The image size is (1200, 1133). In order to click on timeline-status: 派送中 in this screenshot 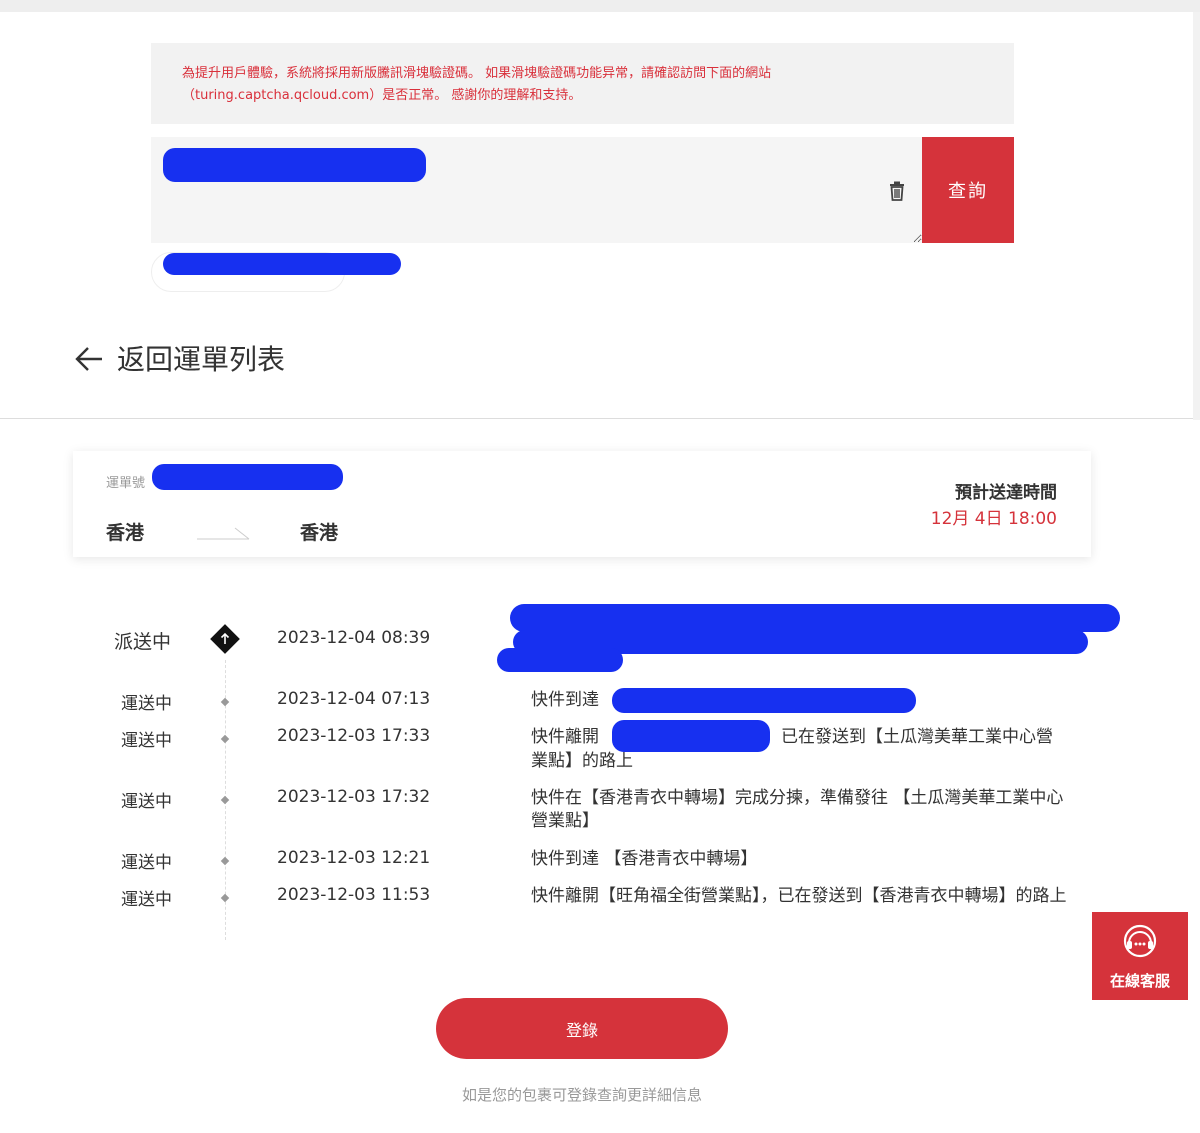, I will do `click(143, 642)`.